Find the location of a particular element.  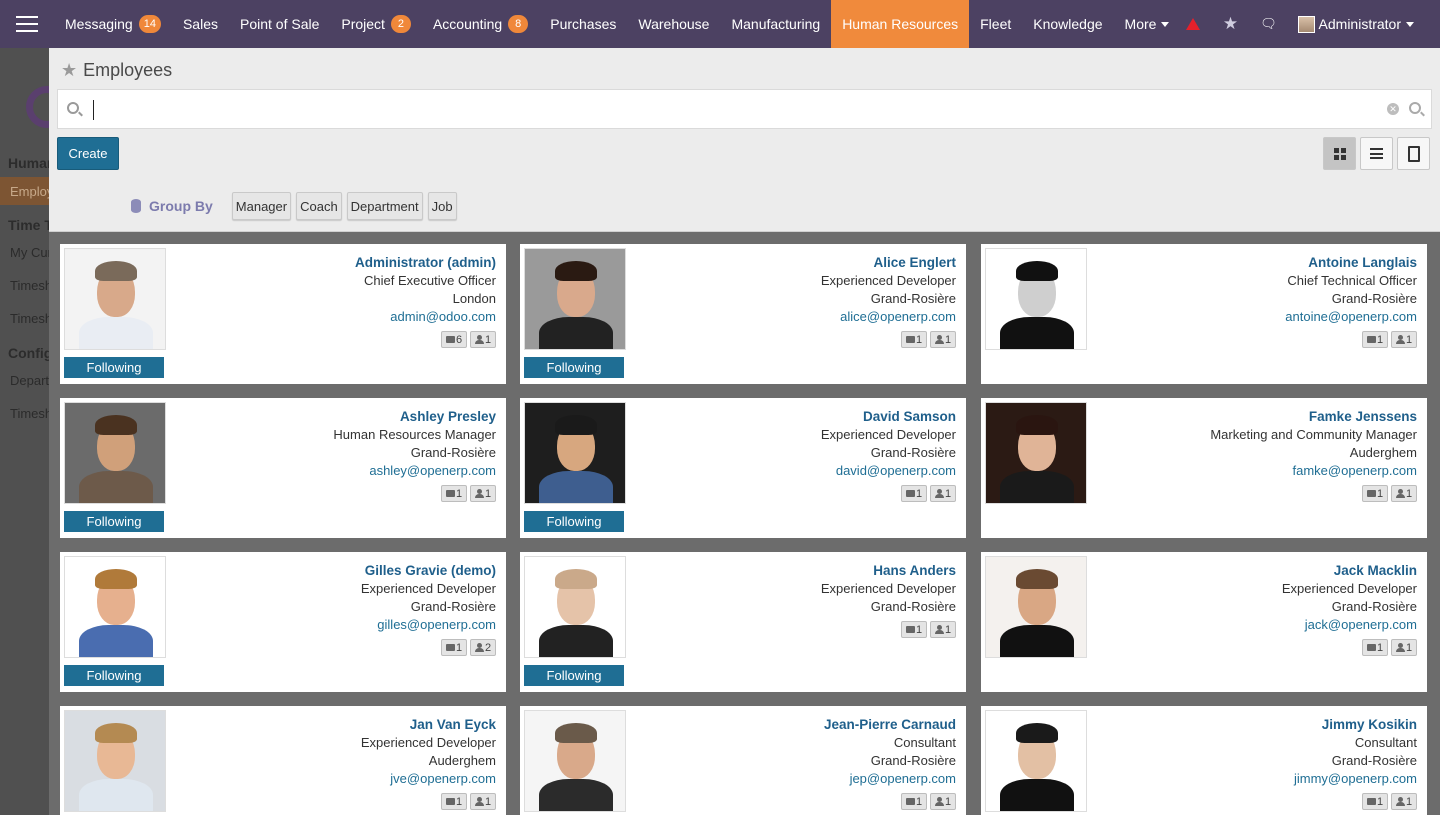

kanban-view-button is located at coordinates (1339, 153).